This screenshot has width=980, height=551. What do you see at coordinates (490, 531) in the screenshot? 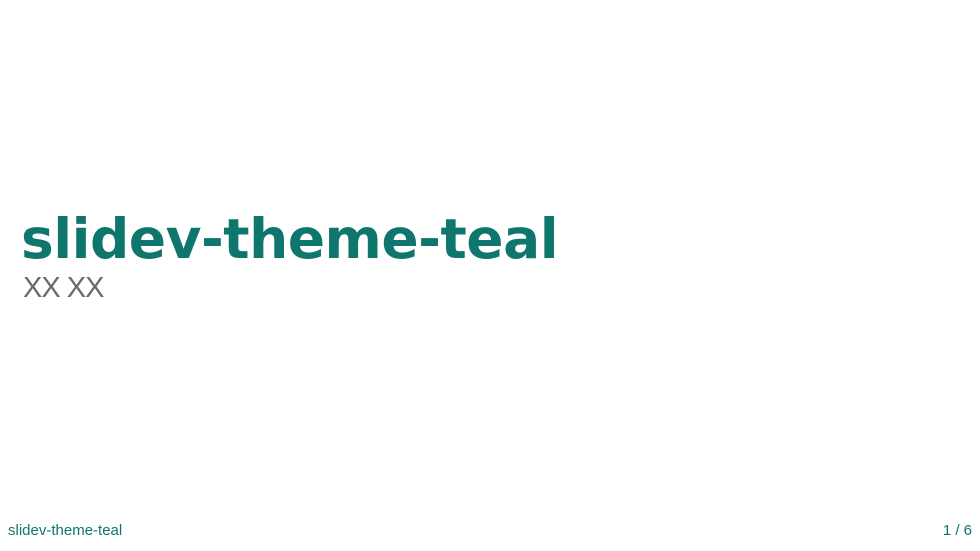
I see `slide-footer: slidev-theme-teal 1 / 6` at bounding box center [490, 531].